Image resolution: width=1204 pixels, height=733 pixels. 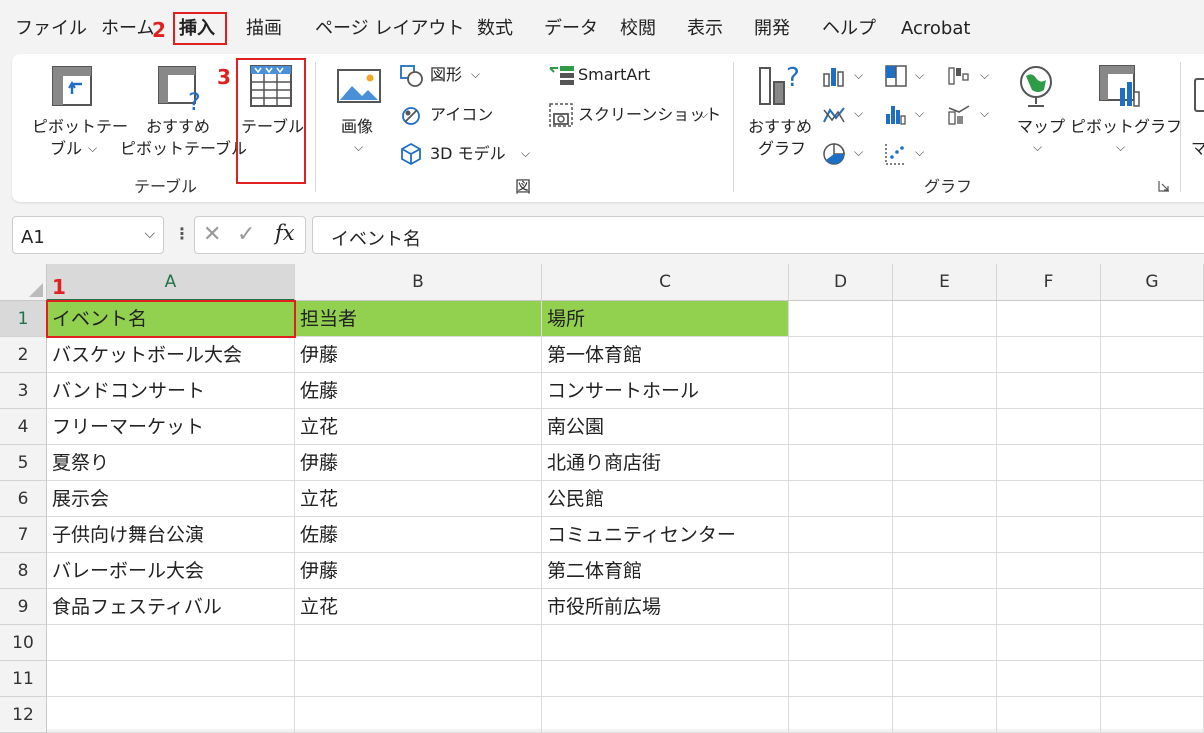 What do you see at coordinates (212, 234) in the screenshot?
I see `cancel-icon: ✕` at bounding box center [212, 234].